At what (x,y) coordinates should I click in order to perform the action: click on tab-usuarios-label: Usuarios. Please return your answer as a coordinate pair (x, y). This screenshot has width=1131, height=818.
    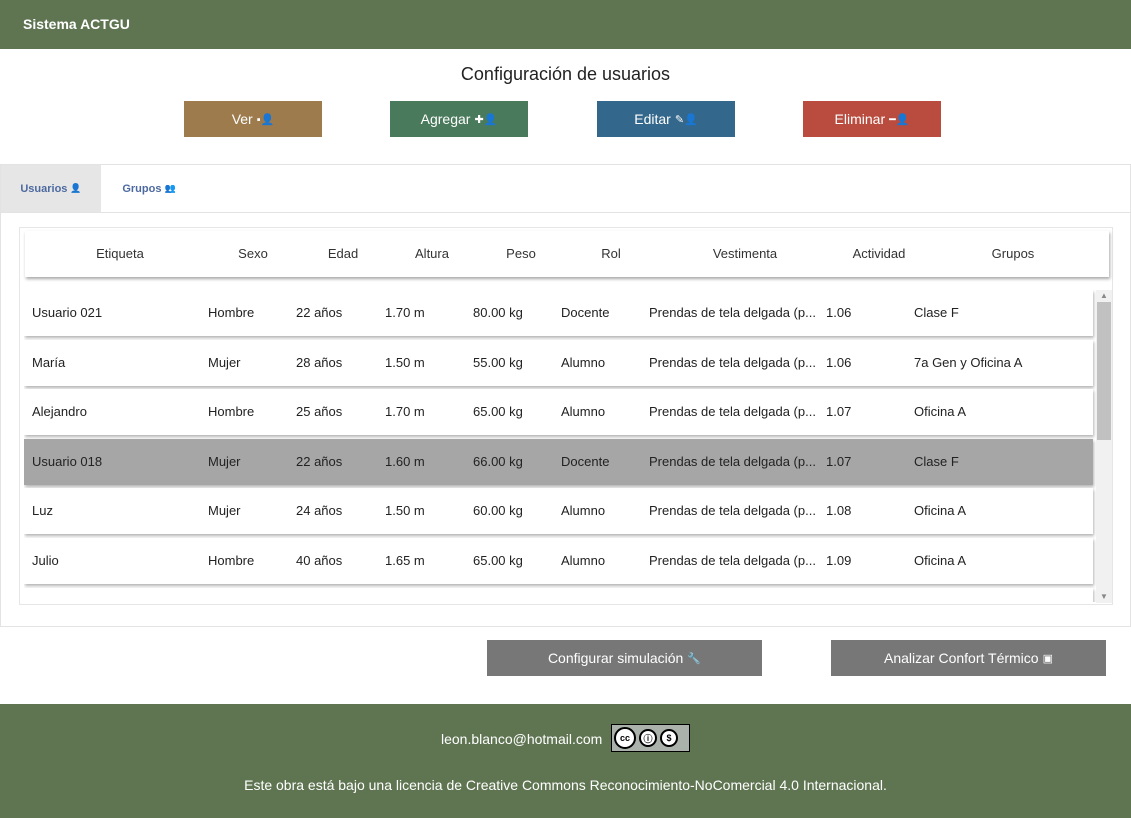
    Looking at the image, I should click on (44, 188).